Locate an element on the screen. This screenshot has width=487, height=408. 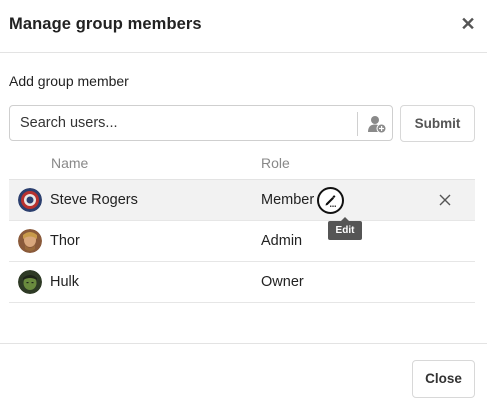
column-header-role: Role is located at coordinates (275, 163).